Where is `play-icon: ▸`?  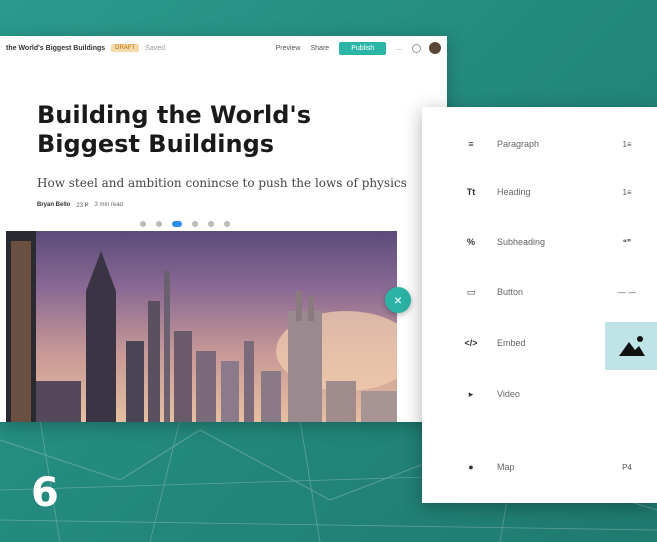
play-icon: ▸ is located at coordinates (471, 393).